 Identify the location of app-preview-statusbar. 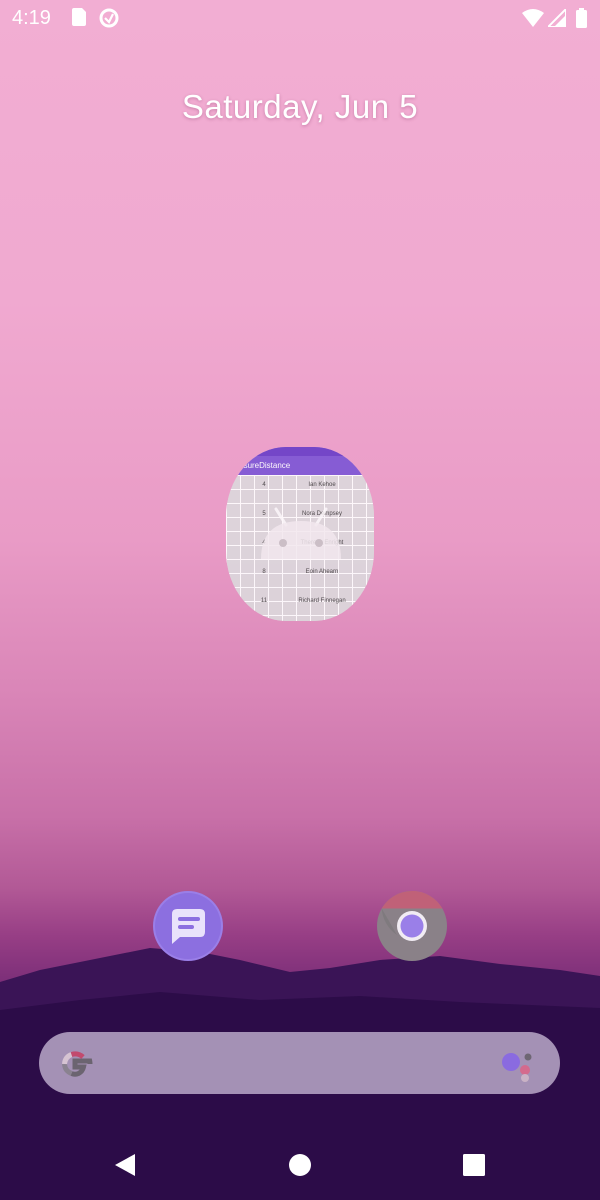
(300, 451).